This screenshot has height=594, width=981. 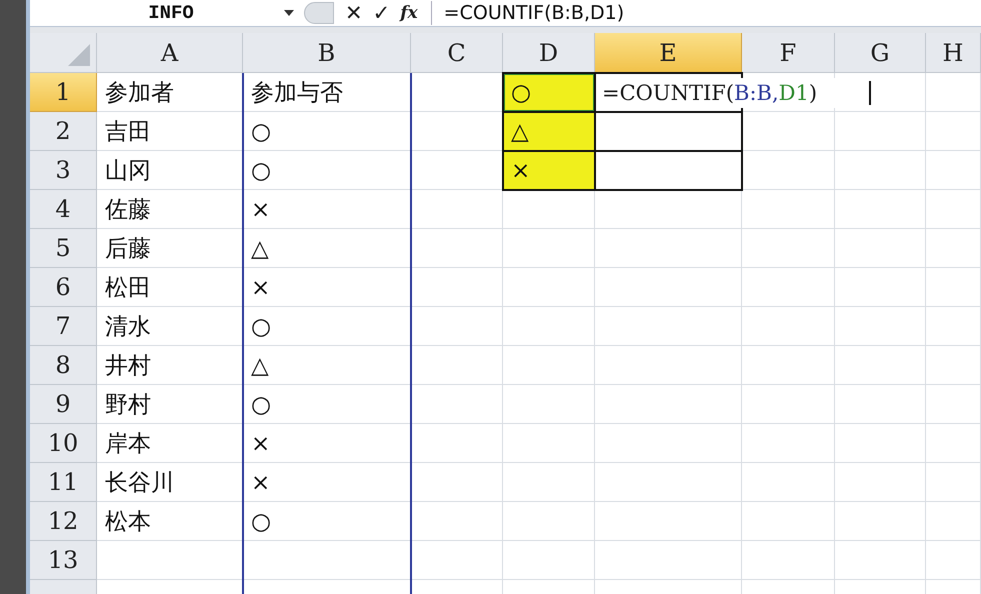 What do you see at coordinates (319, 13) in the screenshot?
I see `grip-icon` at bounding box center [319, 13].